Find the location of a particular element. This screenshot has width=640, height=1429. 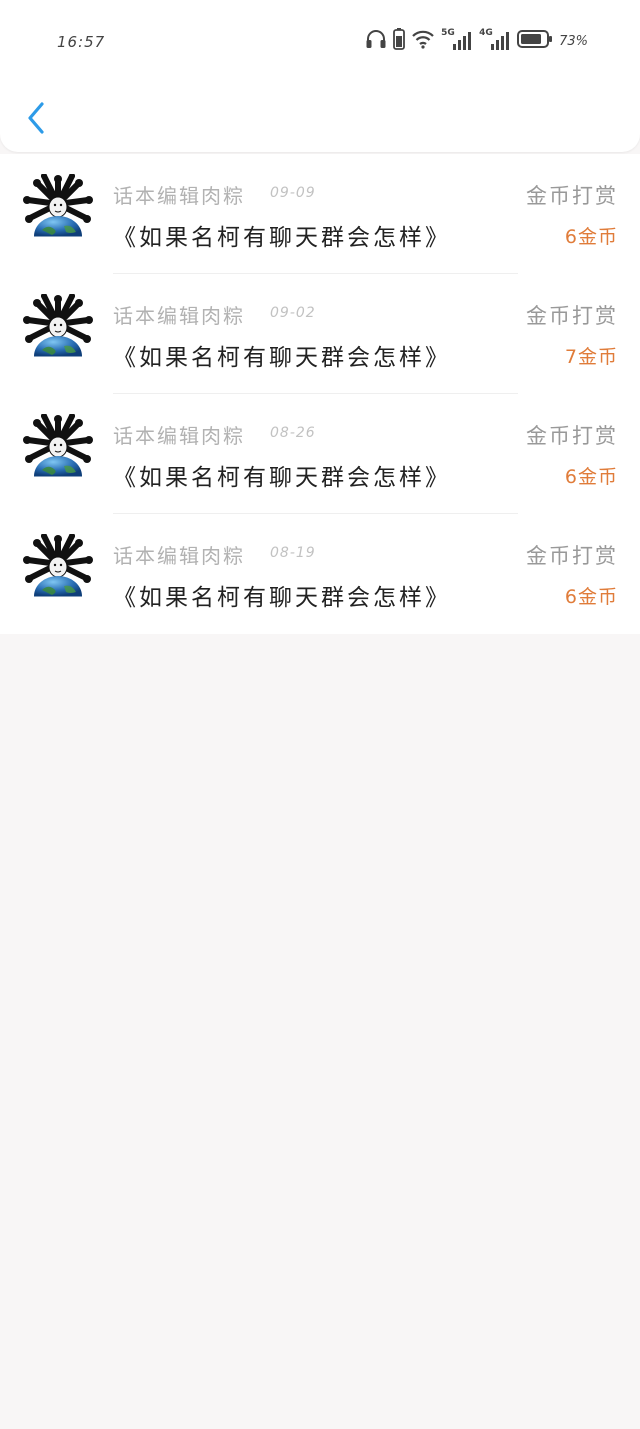

chevron-left-icon is located at coordinates (36, 118).